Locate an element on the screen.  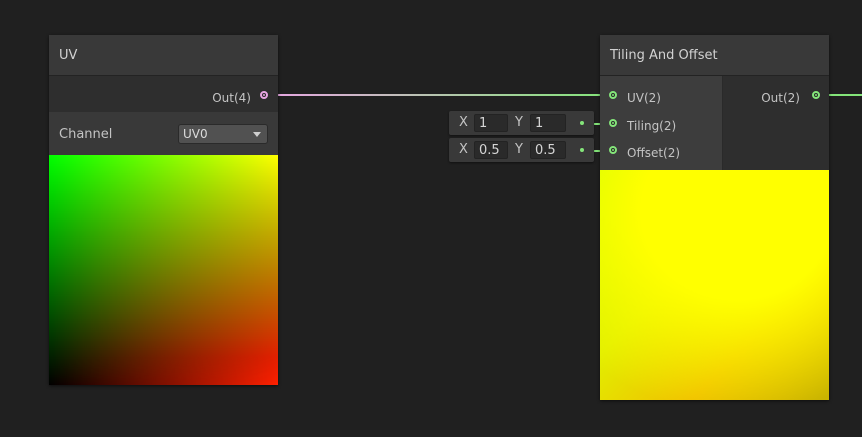
tiling-out-label: Out(2) is located at coordinates (780, 98).